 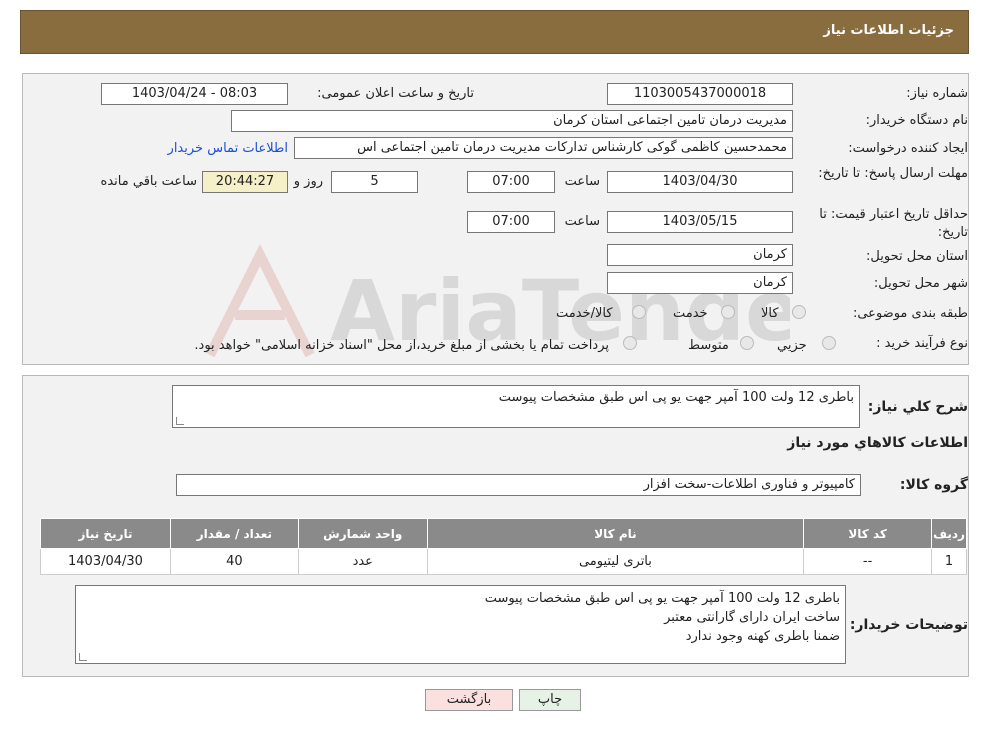 I want to click on buyer-notes-line: ضمنا باطری کهنه وجود ندارد, so click(x=762, y=636).